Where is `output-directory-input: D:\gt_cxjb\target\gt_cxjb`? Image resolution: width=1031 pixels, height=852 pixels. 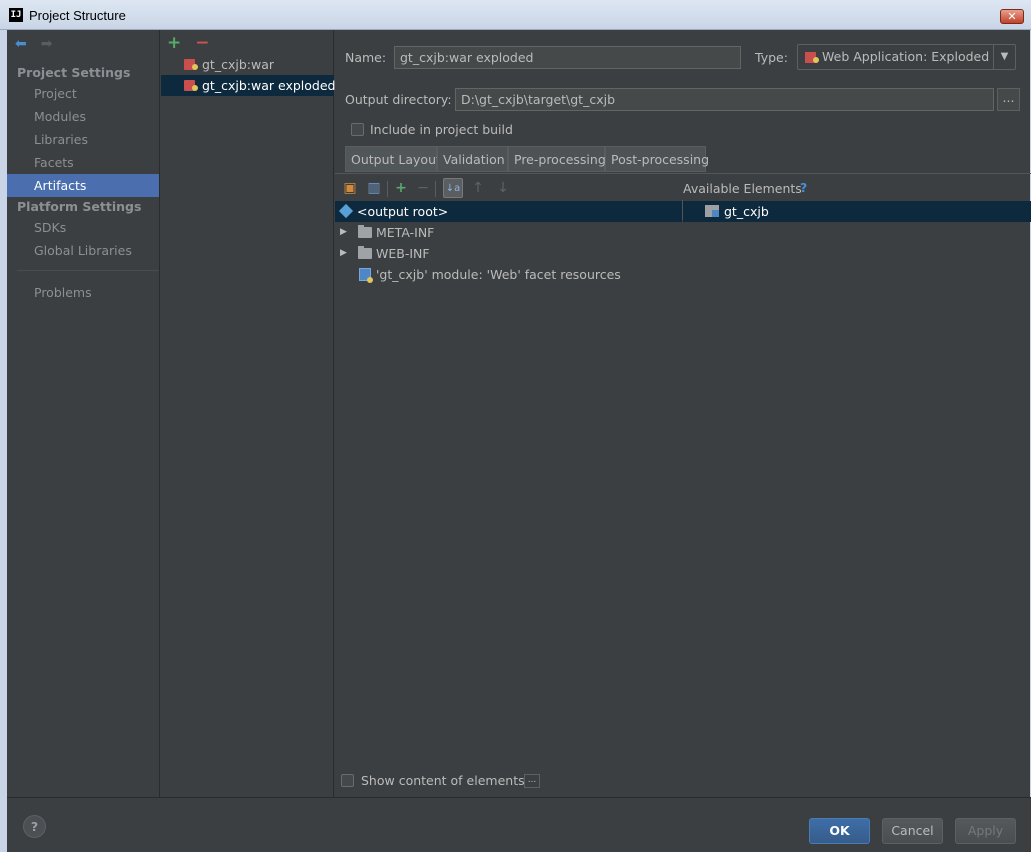 output-directory-input: D:\gt_cxjb\target\gt_cxjb is located at coordinates (724, 99).